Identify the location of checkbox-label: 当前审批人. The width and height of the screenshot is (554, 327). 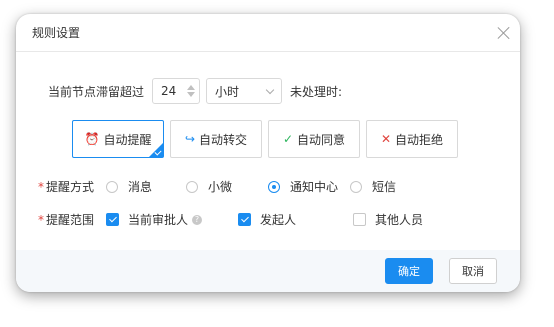
(158, 220).